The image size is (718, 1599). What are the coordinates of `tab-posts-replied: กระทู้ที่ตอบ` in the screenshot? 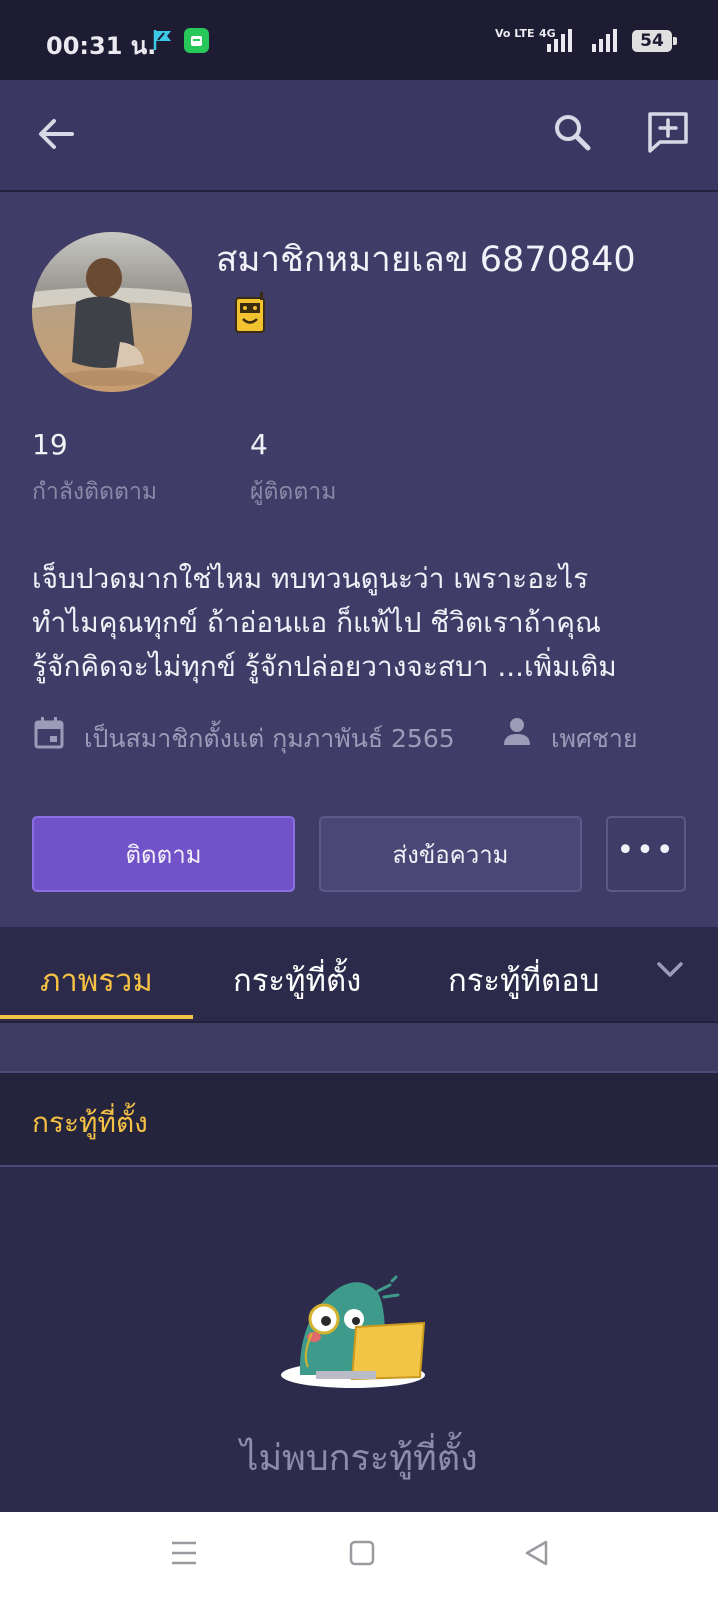 It's located at (523, 980).